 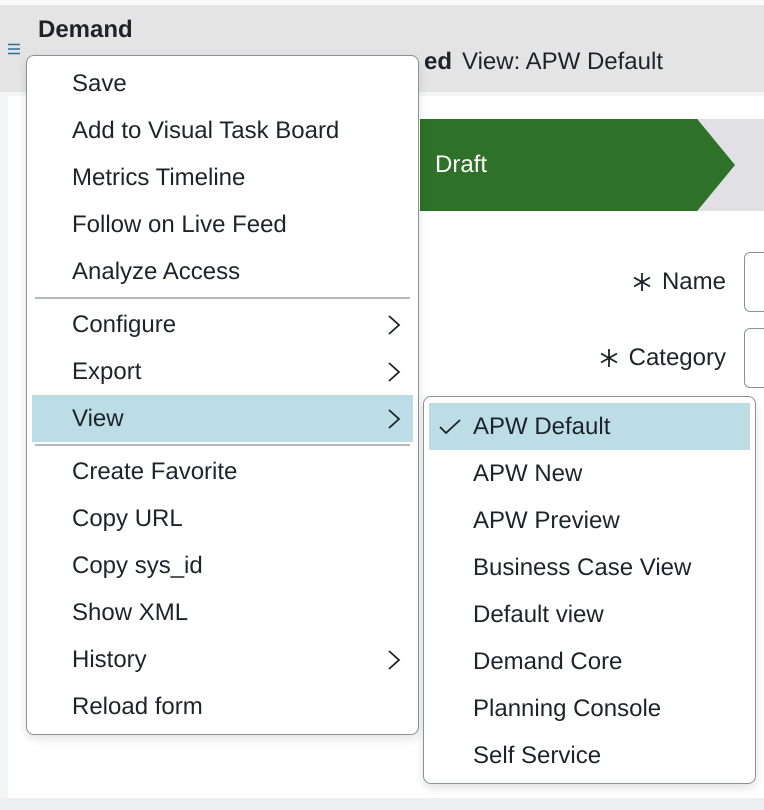 What do you see at coordinates (589, 473) in the screenshot?
I see `submenu-item: APW New` at bounding box center [589, 473].